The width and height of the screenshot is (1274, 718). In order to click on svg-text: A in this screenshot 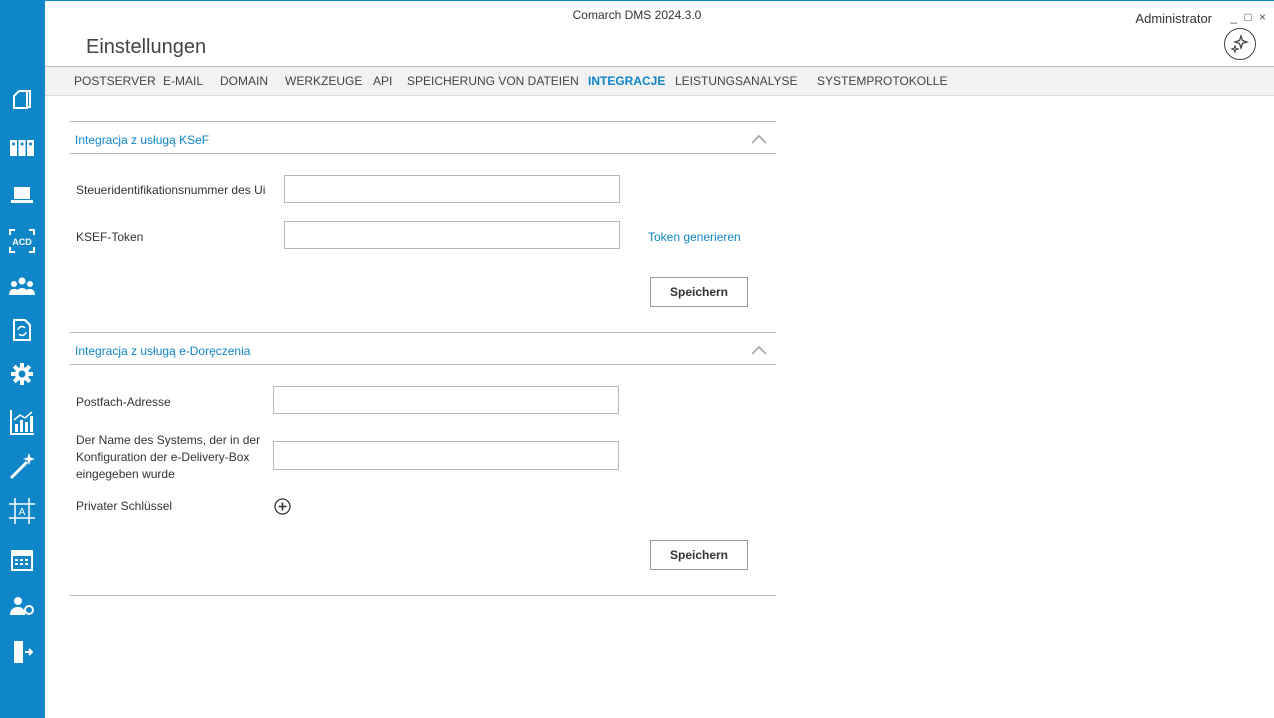, I will do `click(22, 512)`.